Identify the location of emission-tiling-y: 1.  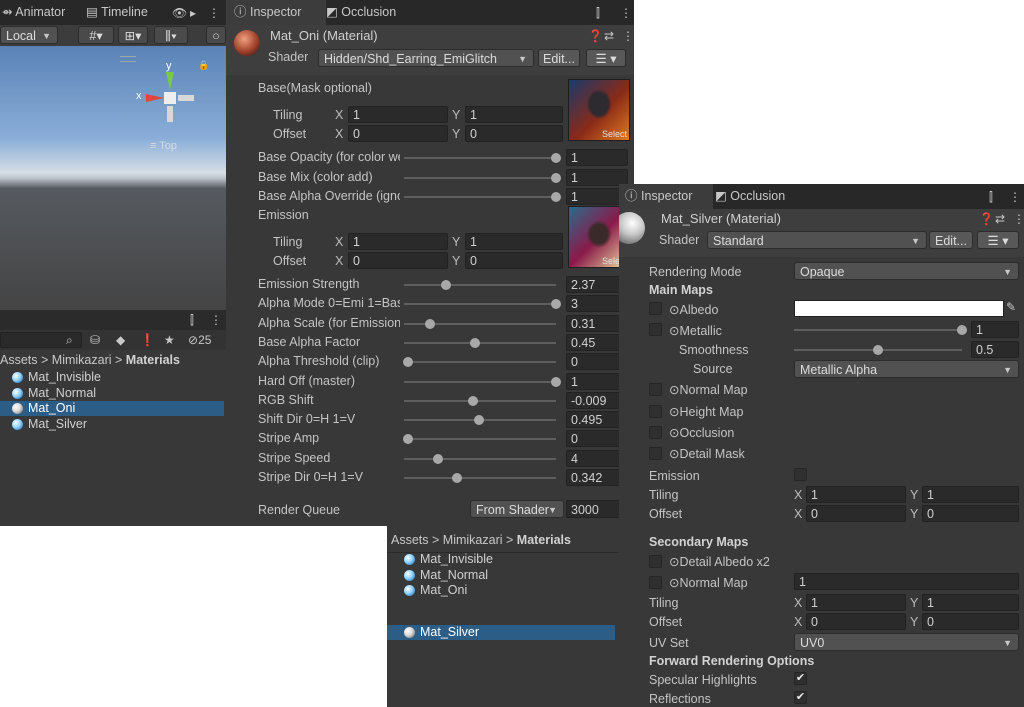
(514, 241).